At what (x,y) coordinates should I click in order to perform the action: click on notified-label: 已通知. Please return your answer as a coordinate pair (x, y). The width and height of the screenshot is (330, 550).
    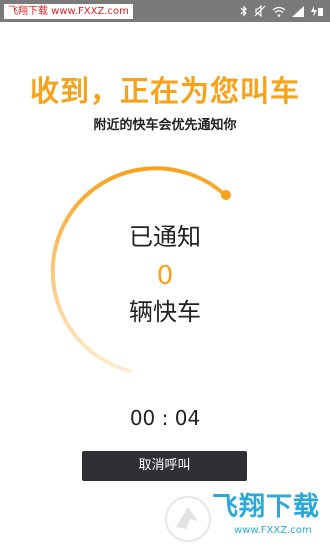
    Looking at the image, I should click on (165, 237).